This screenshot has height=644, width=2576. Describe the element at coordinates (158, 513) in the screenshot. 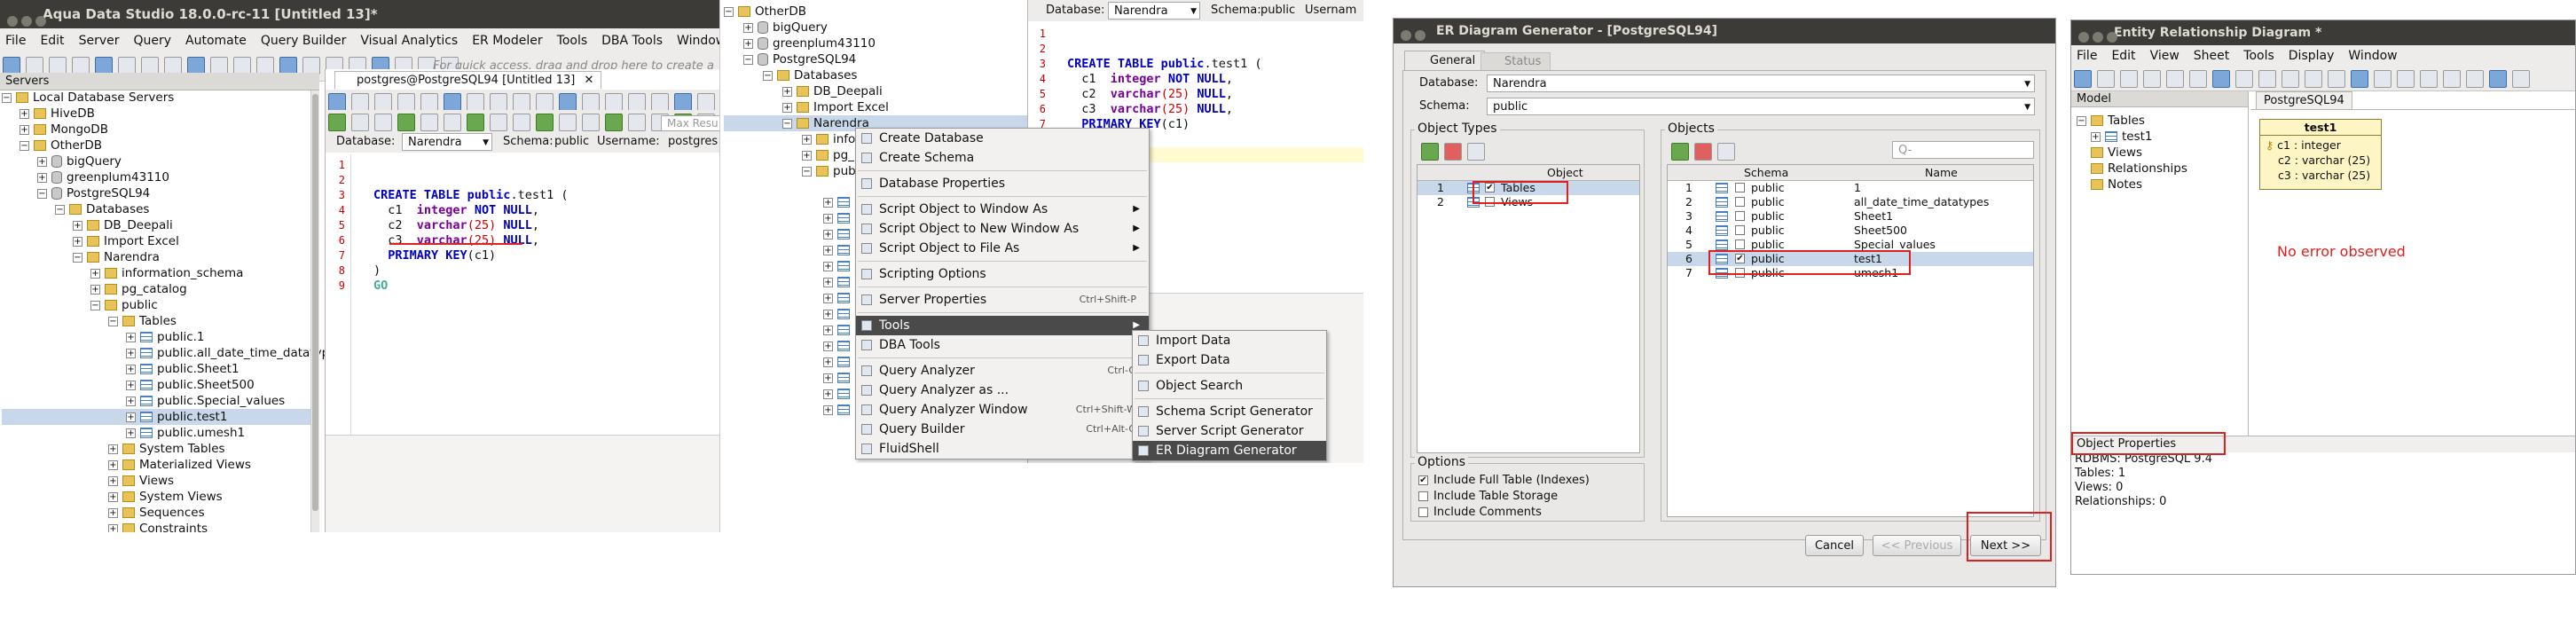

I see `tree-node: + Sequences` at that location.